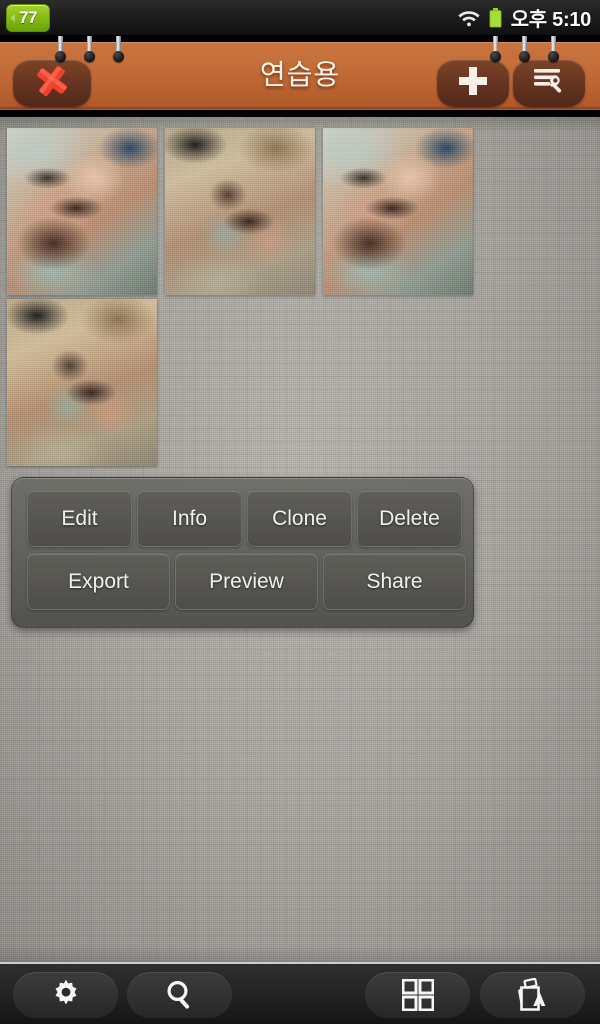  Describe the element at coordinates (300, 18) in the screenshot. I see `status-bar: 77 오후 5:10` at that location.